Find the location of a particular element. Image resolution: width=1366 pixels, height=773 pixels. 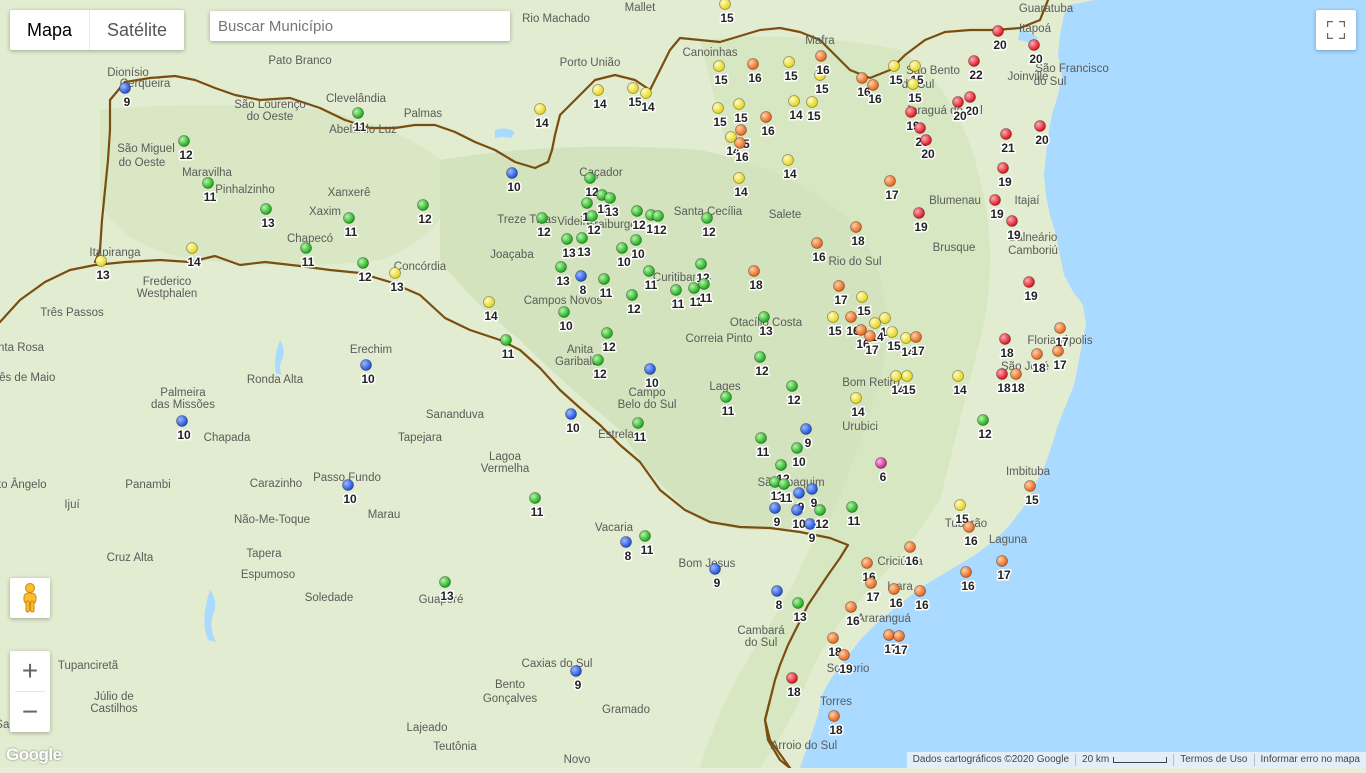

scale-control: 20 km is located at coordinates (1124, 760).